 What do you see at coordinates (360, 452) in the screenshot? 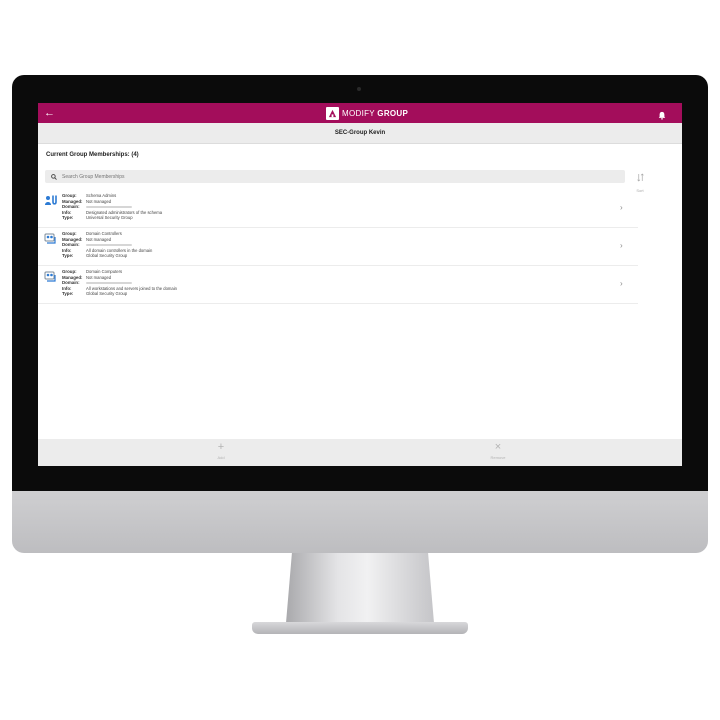
I see `bottom-toolbar: + Add × Remove` at bounding box center [360, 452].